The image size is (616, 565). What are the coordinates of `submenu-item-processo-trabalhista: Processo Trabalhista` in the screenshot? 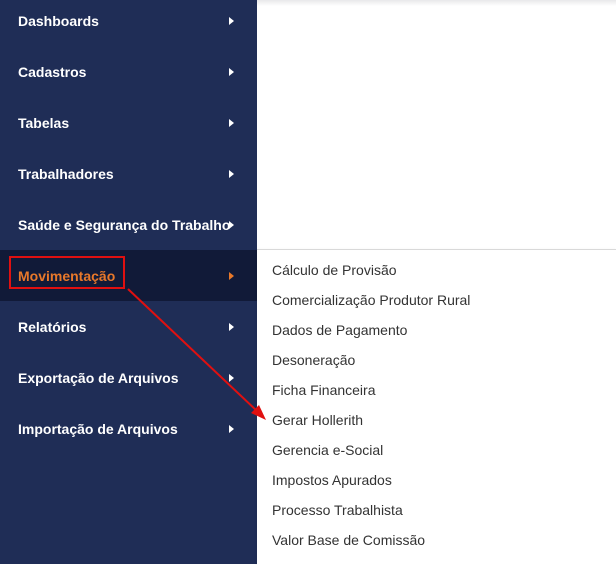 It's located at (337, 510).